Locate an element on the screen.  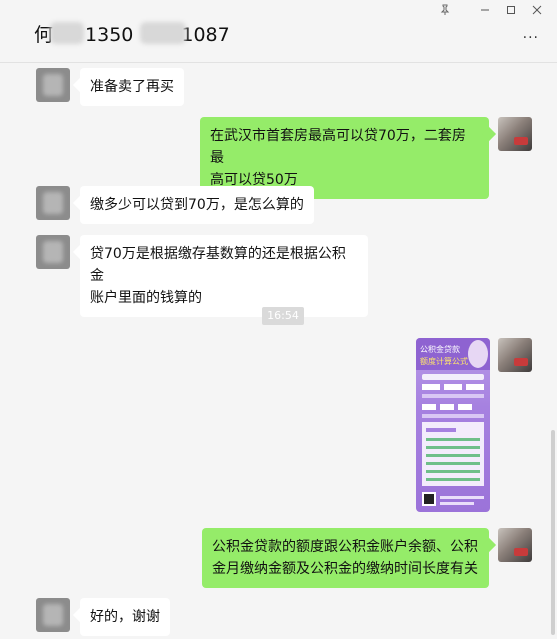
minimize-icon is located at coordinates (485, 12).